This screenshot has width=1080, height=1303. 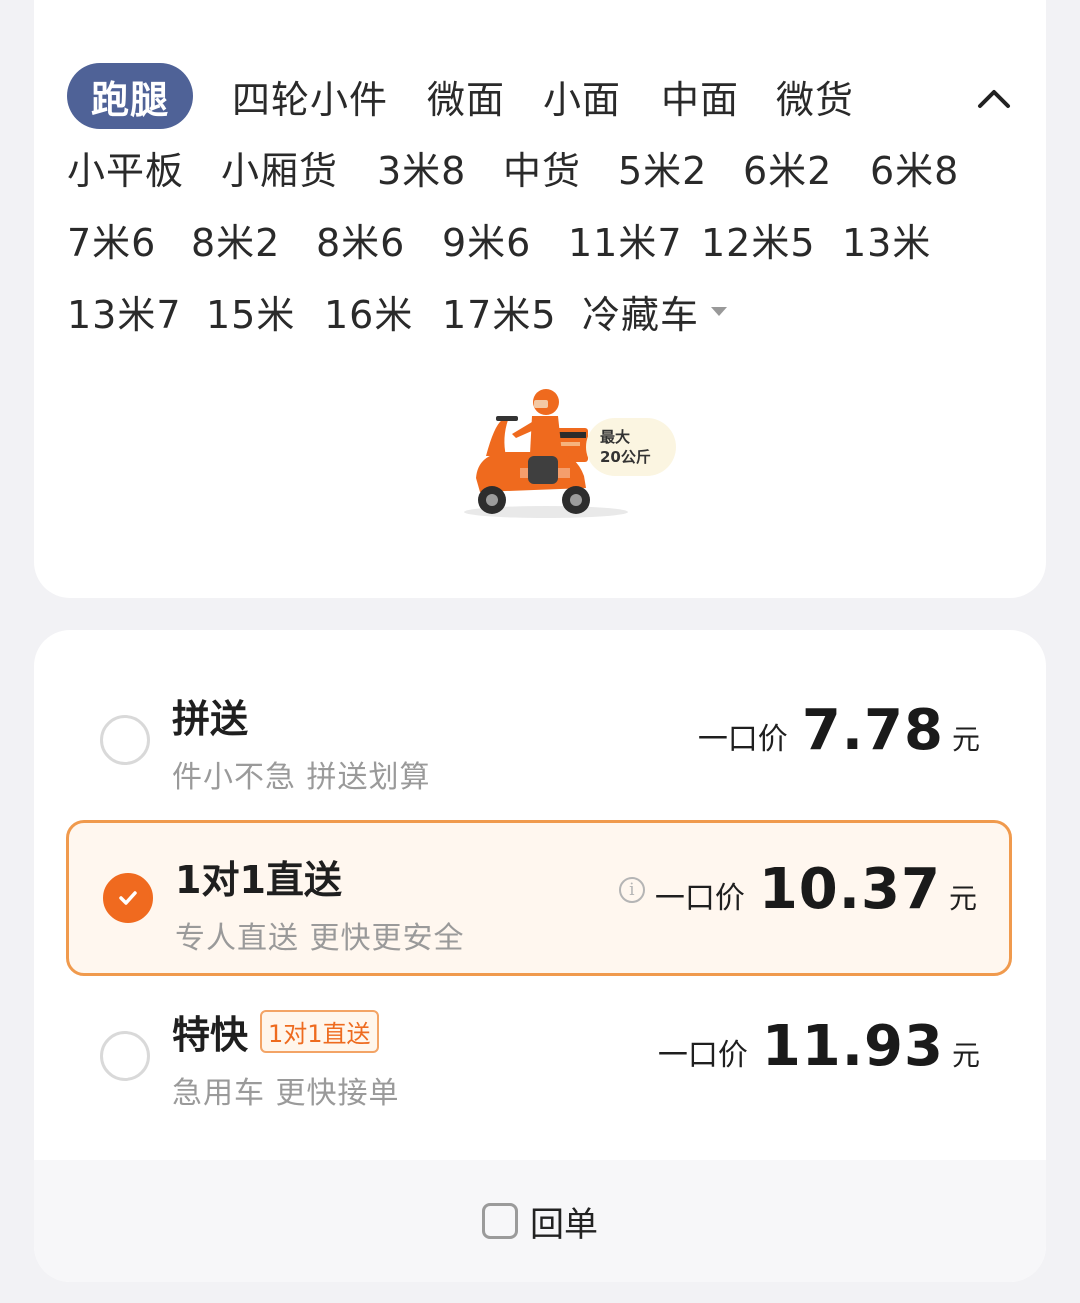 I want to click on return-receipt-label: 回单, so click(x=564, y=1221).